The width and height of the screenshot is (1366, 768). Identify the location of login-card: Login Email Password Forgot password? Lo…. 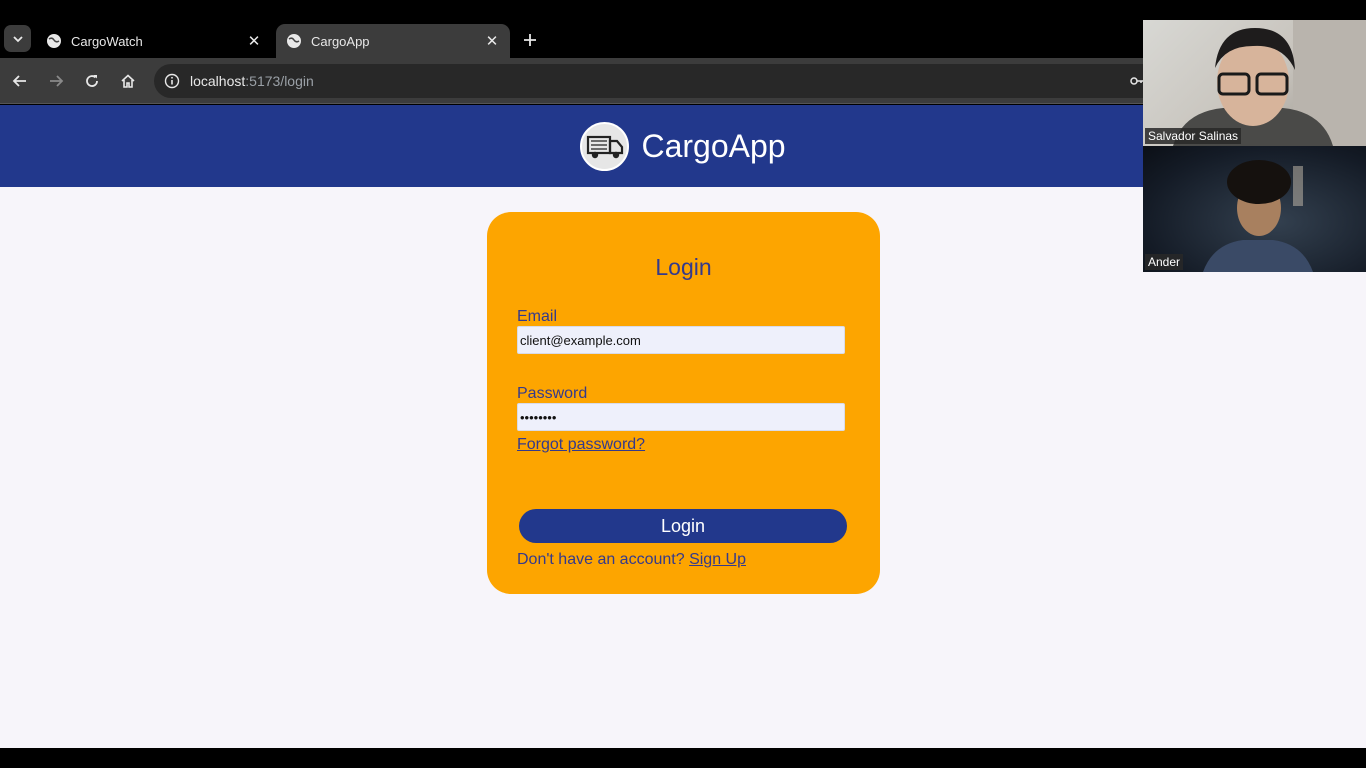
(683, 403).